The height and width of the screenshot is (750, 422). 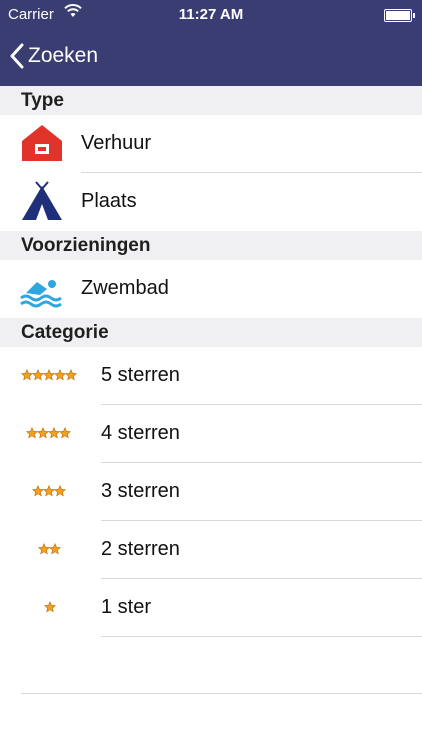 What do you see at coordinates (261, 636) in the screenshot?
I see `row-separator` at bounding box center [261, 636].